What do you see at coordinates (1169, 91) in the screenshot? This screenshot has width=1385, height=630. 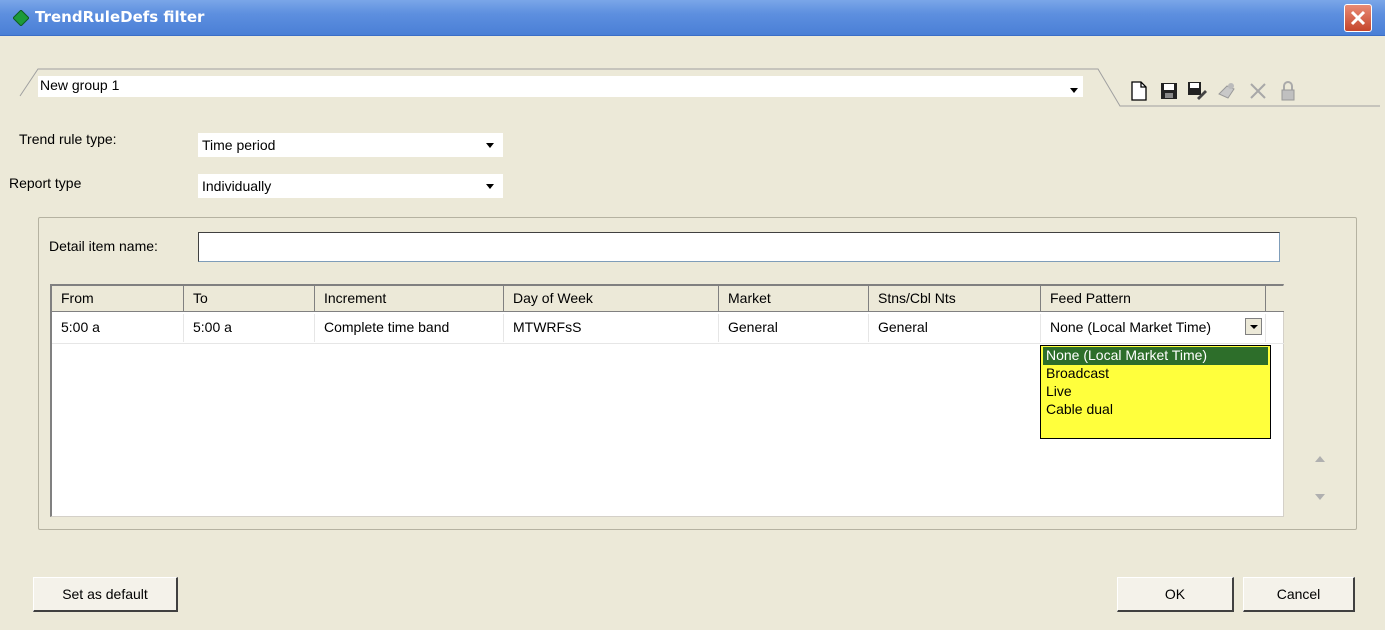 I see `save-icon` at bounding box center [1169, 91].